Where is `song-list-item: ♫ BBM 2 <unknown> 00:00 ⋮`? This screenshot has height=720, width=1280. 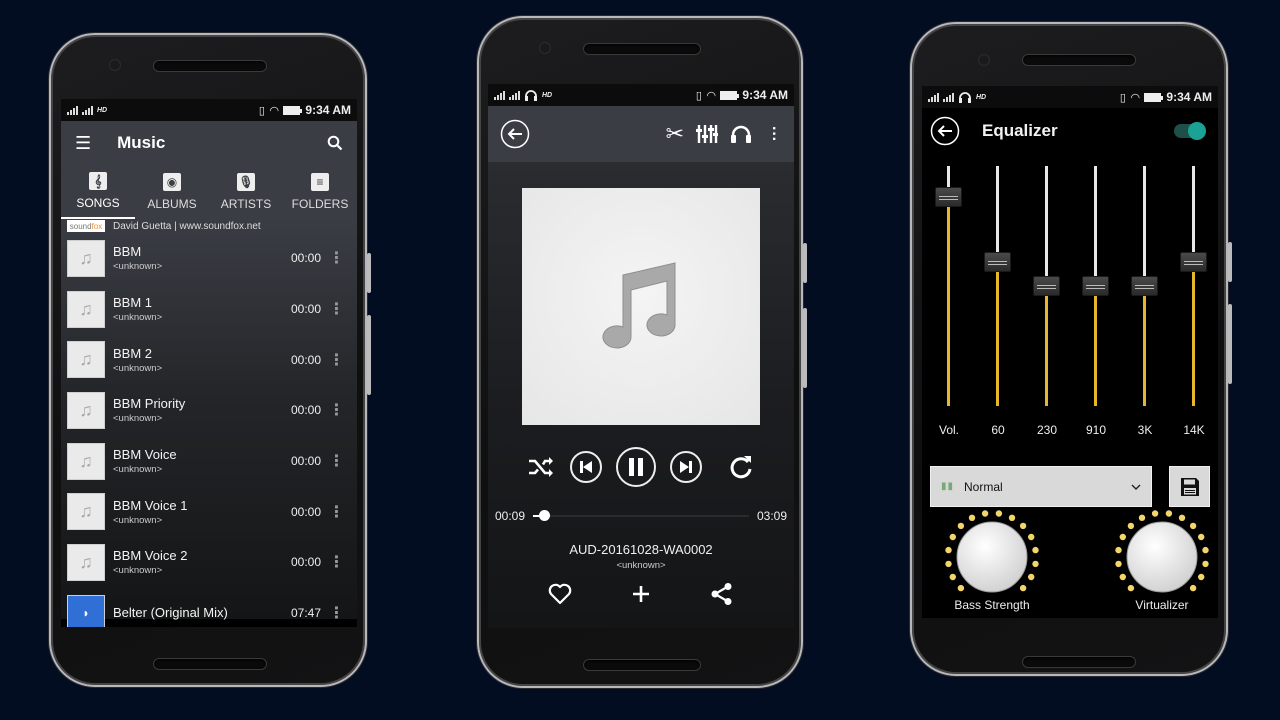 song-list-item: ♫ BBM 2 <unknown> 00:00 ⋮ is located at coordinates (209, 359).